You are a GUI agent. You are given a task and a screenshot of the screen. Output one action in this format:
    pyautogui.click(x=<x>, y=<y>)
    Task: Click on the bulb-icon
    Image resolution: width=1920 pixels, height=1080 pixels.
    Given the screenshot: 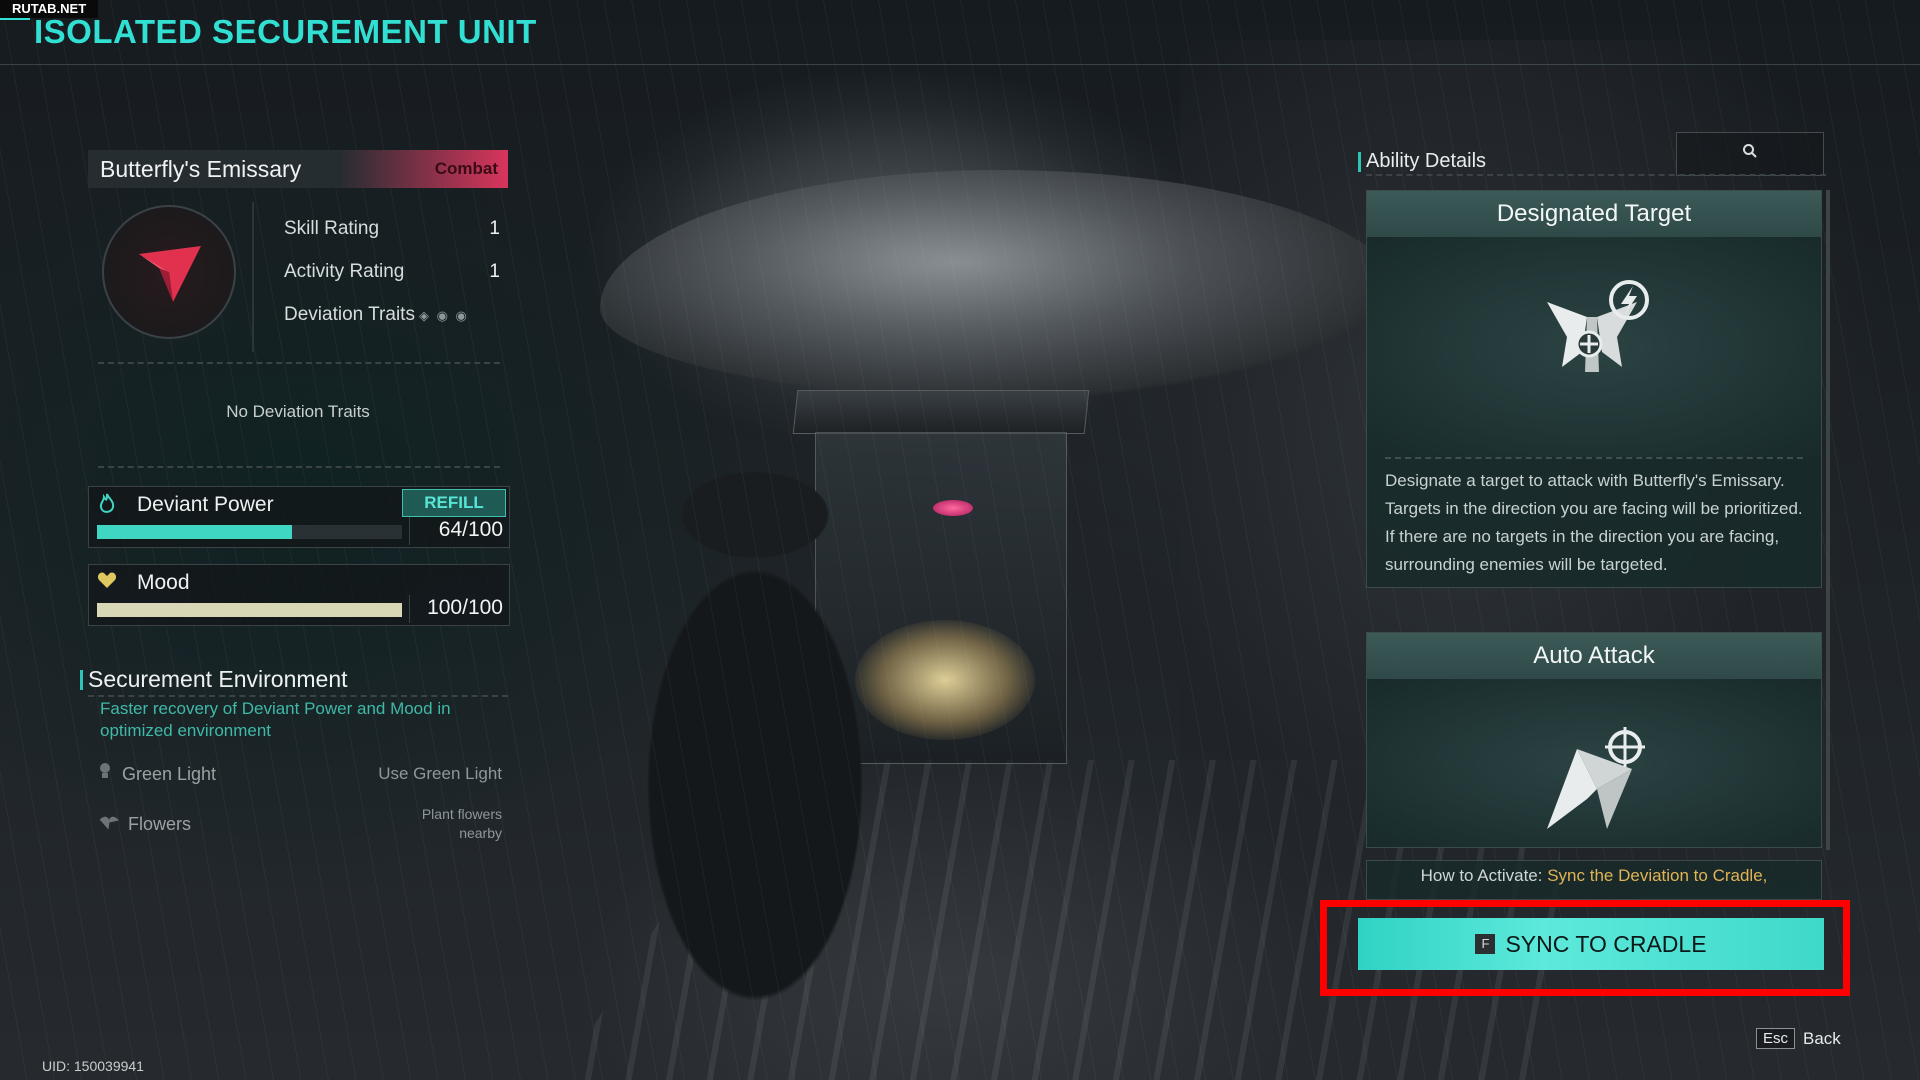 What is the action you would take?
    pyautogui.click(x=105, y=773)
    